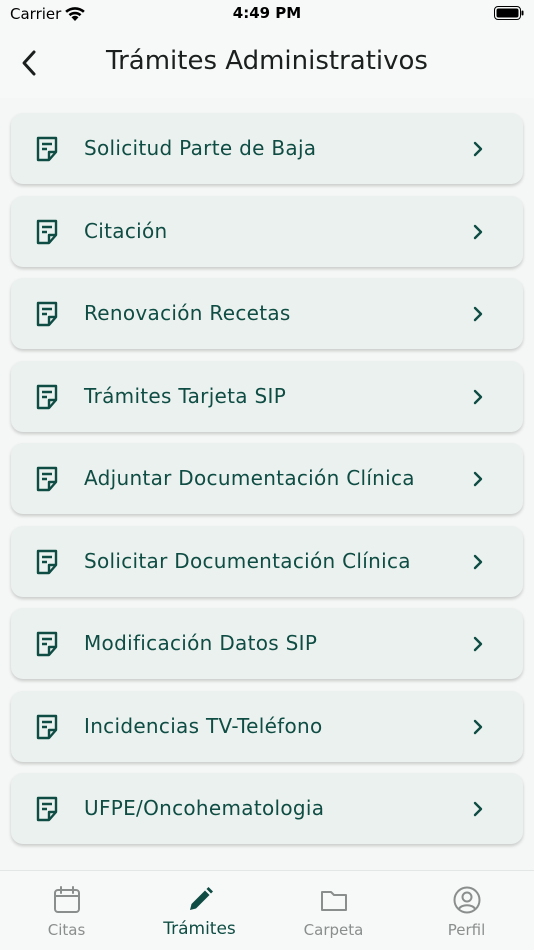 The width and height of the screenshot is (534, 950). What do you see at coordinates (204, 808) in the screenshot?
I see `item-label: UFPE/Oncohematologia` at bounding box center [204, 808].